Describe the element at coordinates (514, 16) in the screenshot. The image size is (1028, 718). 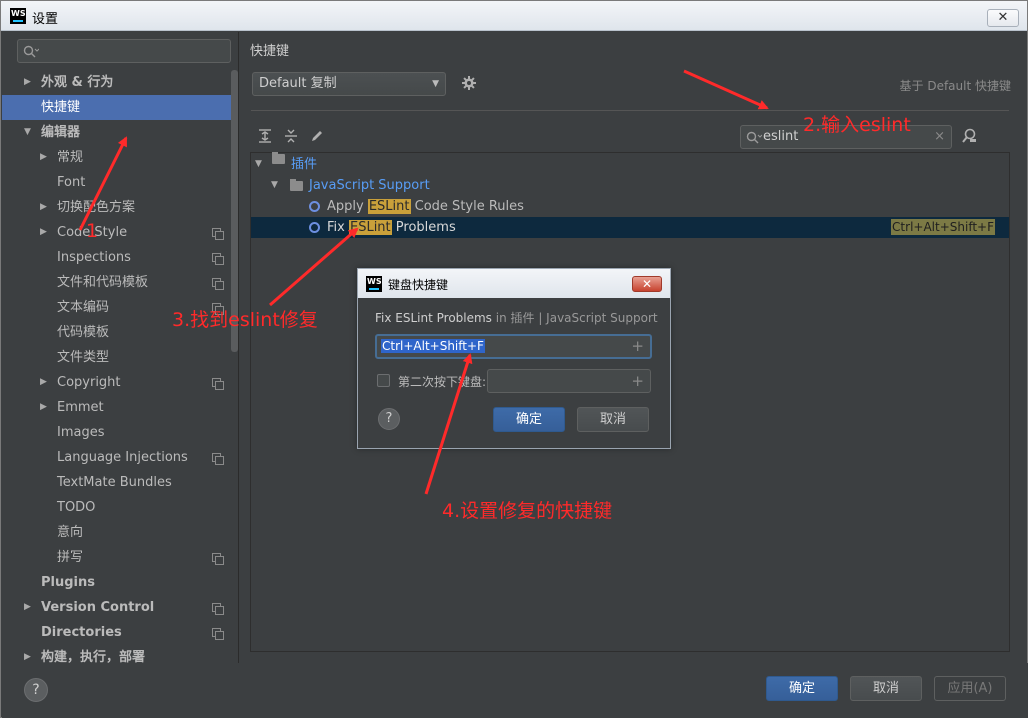
I see `title-bar: WS 设置 ✕` at that location.